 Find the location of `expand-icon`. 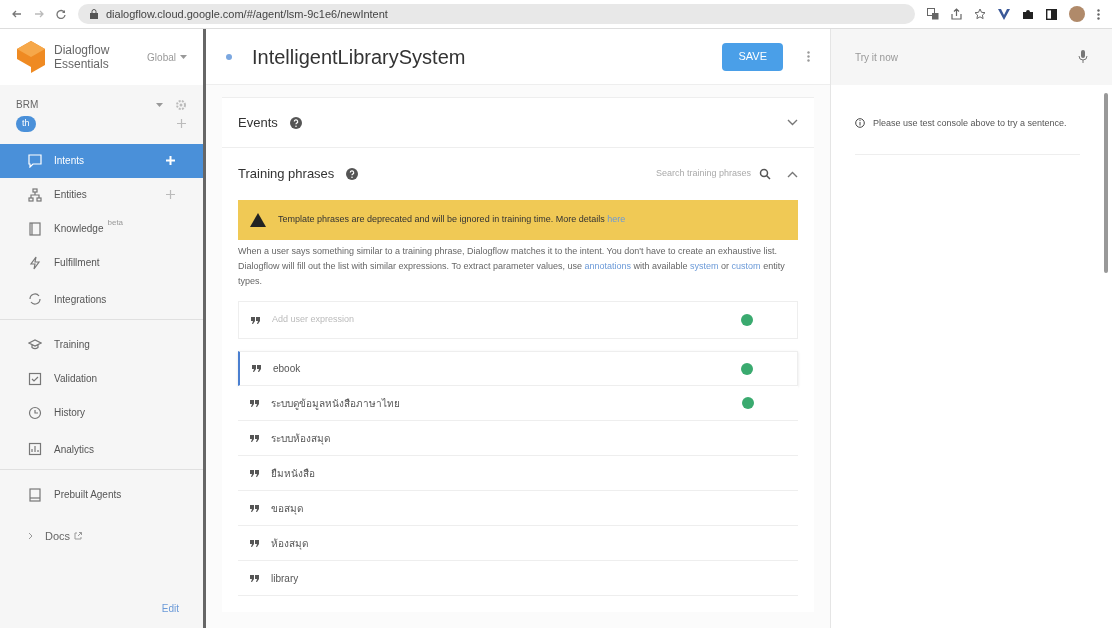

expand-icon is located at coordinates (792, 122).